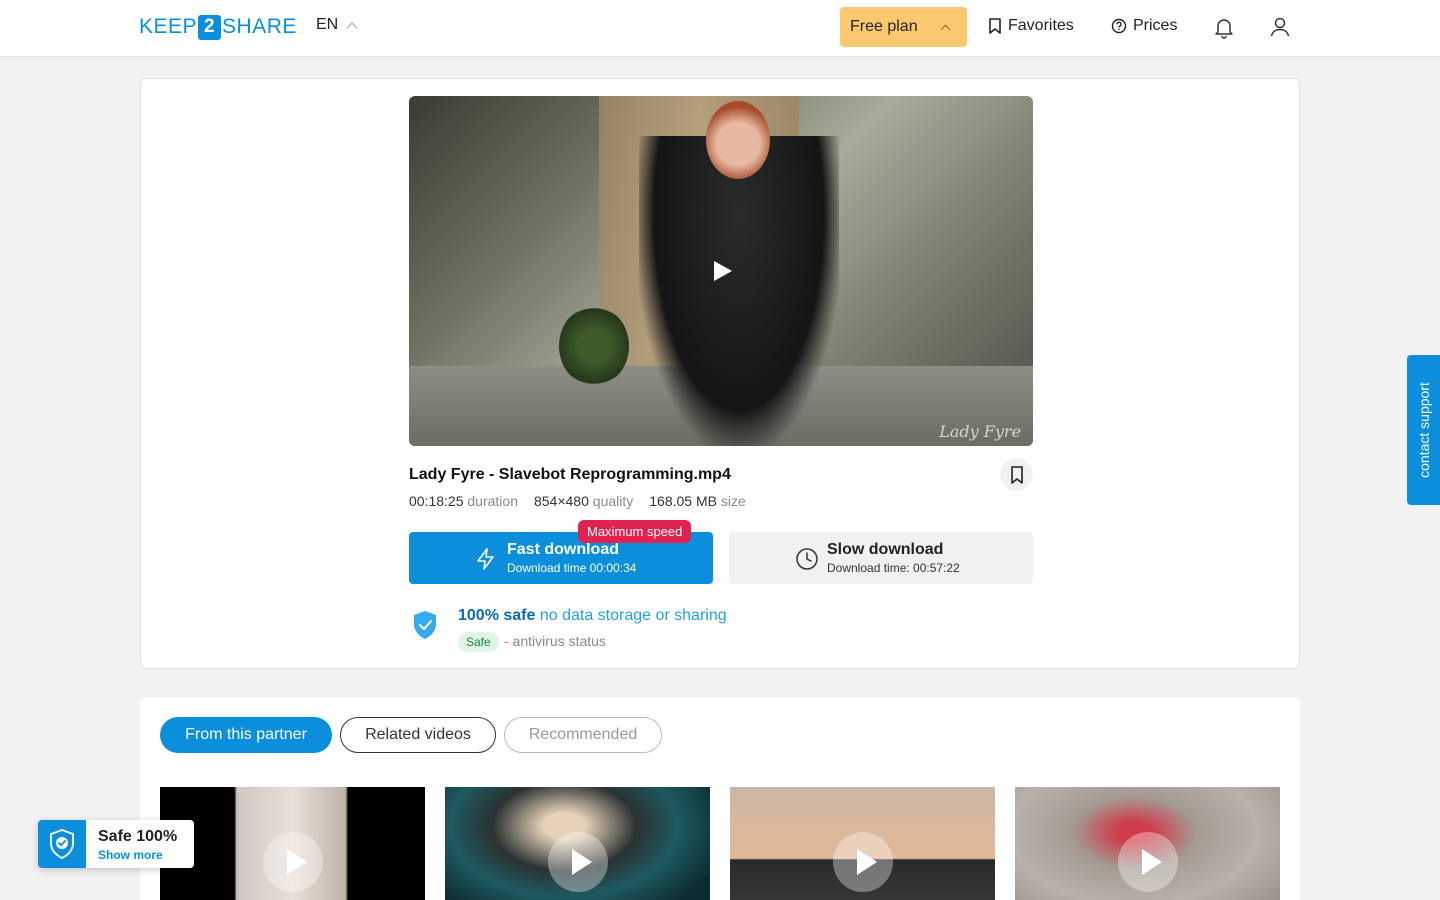 The height and width of the screenshot is (900, 1440). I want to click on safety-strong: 100% safe, so click(497, 615).